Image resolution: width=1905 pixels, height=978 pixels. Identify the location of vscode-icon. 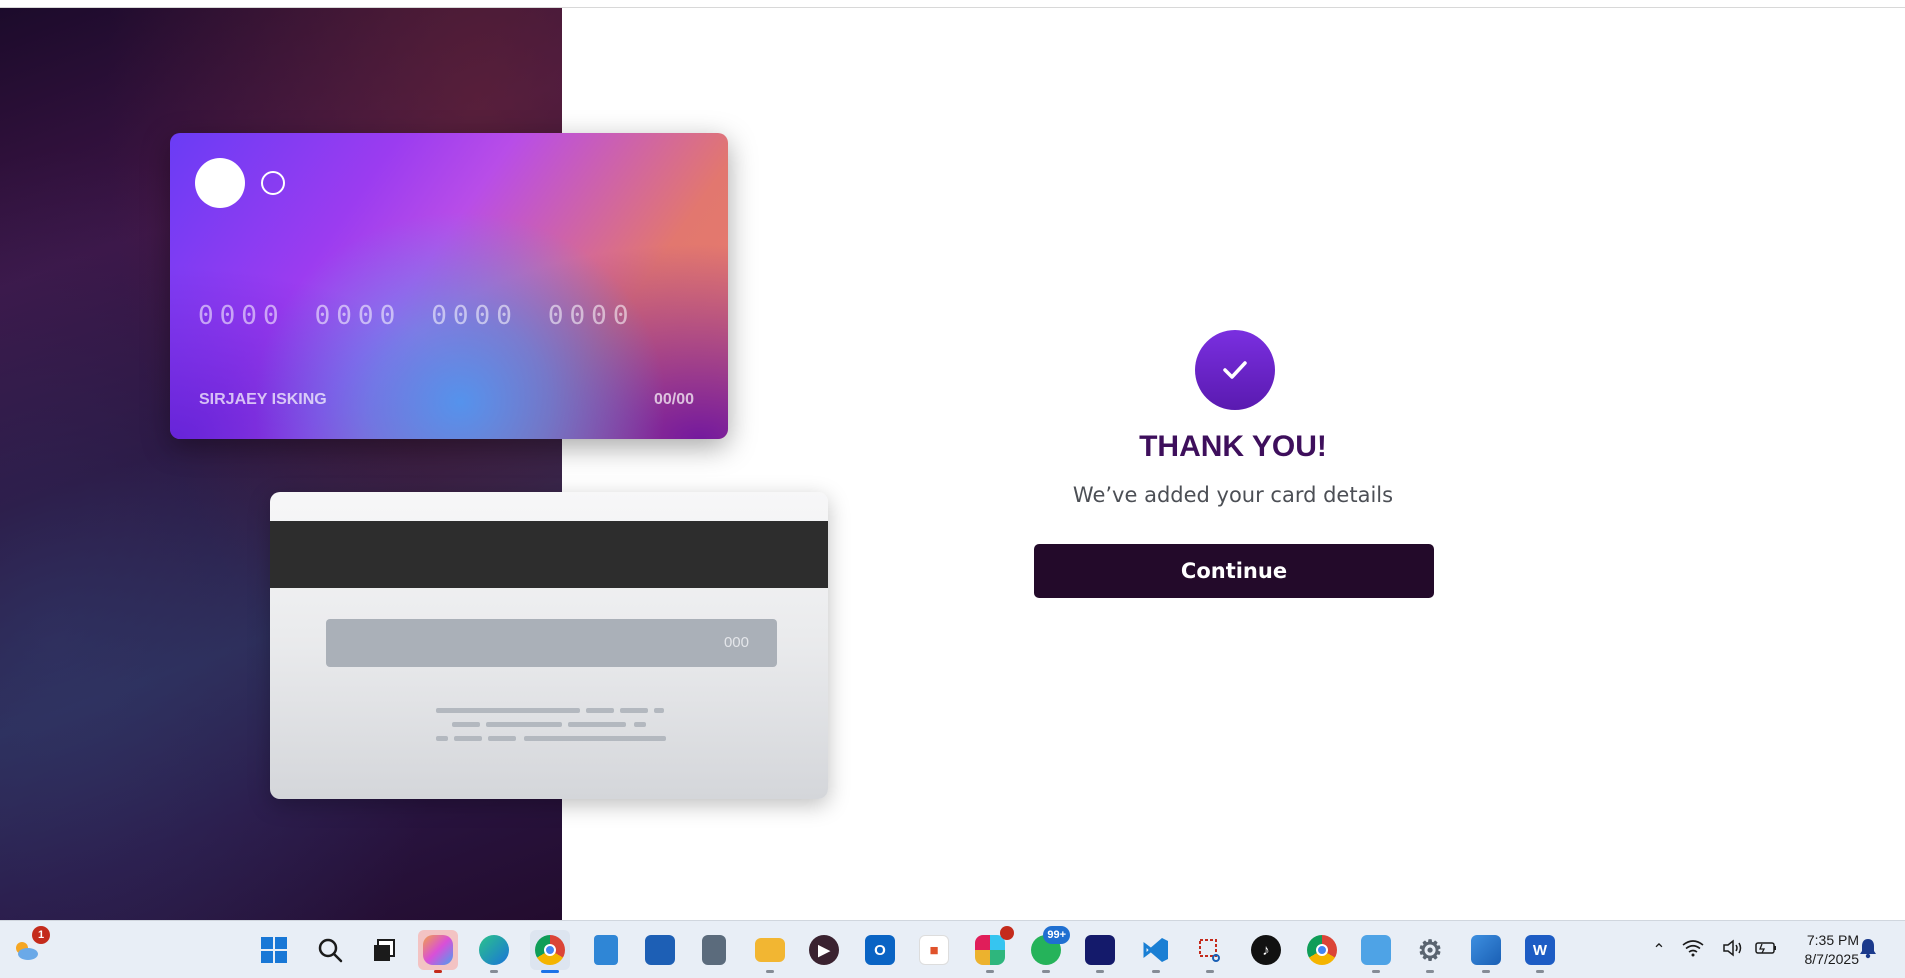
(1156, 950).